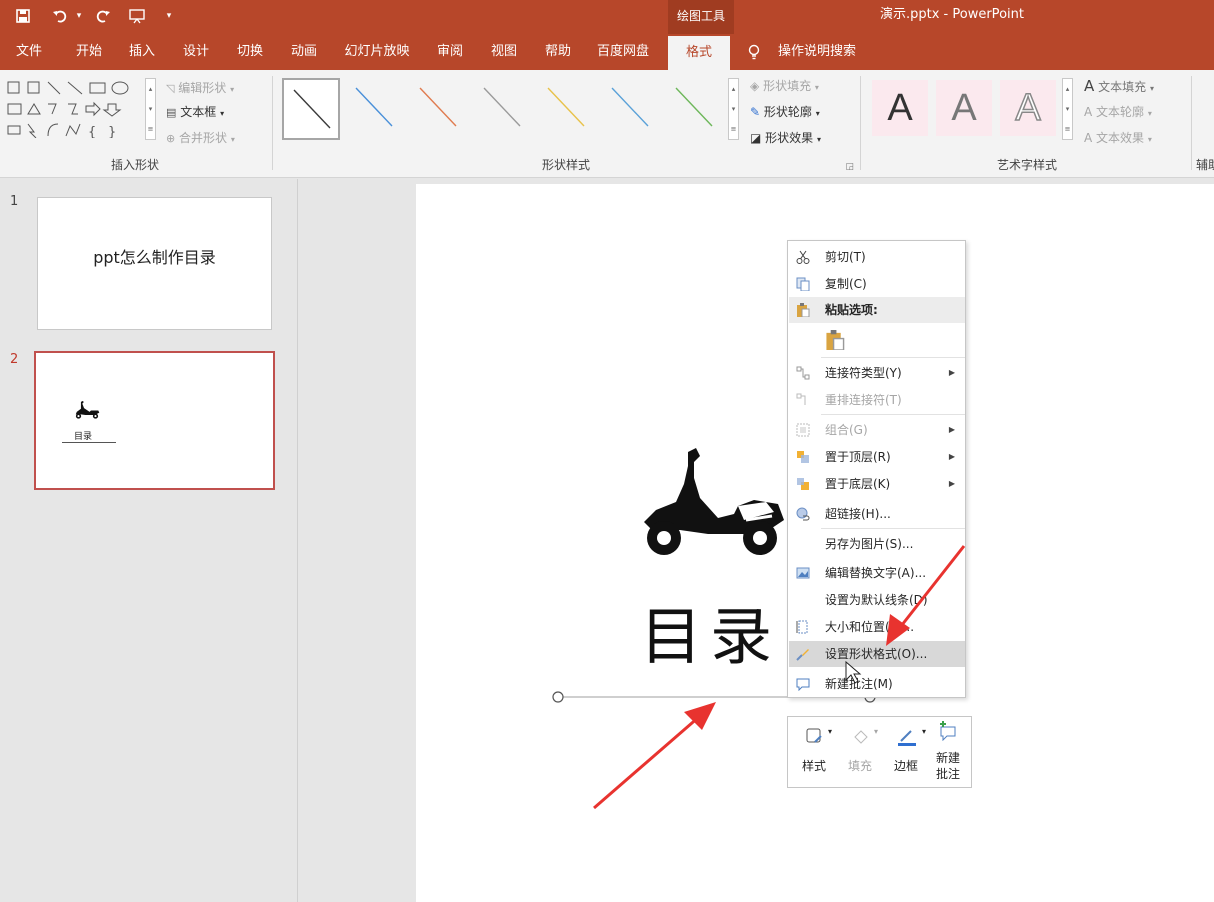 The image size is (1214, 902). Describe the element at coordinates (196, 52) in the screenshot. I see `tab-design: 设计` at that location.